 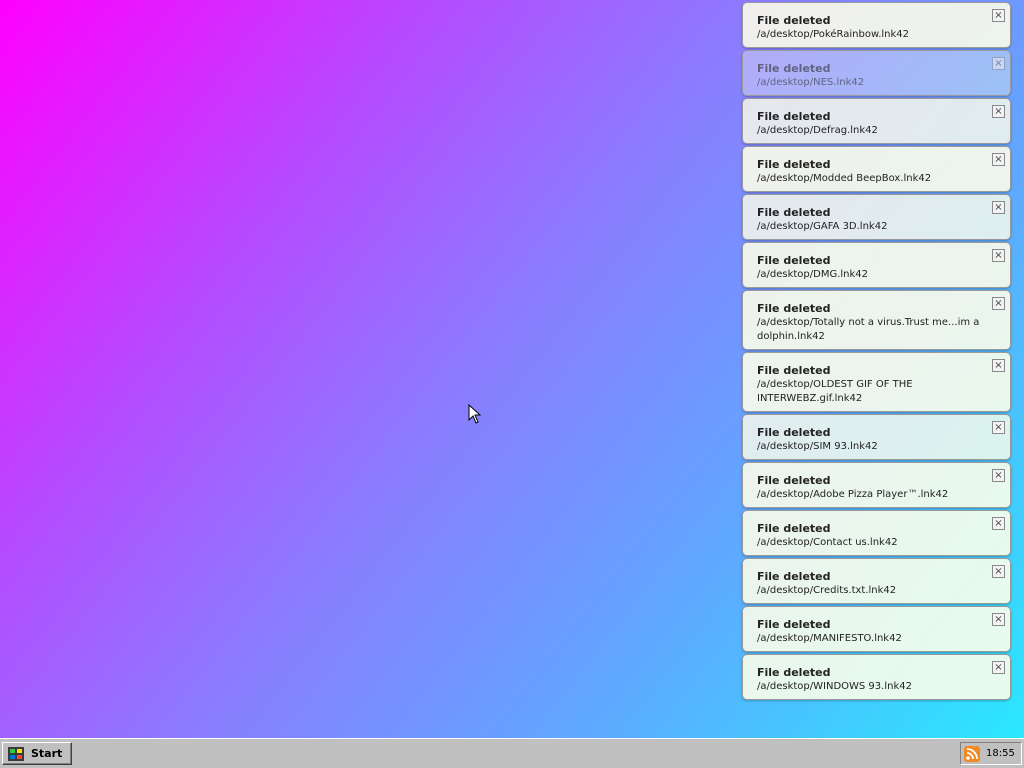 What do you see at coordinates (853, 494) in the screenshot?
I see `notification-path: /a/desktop/Adobe Pizza Player™.lnk42` at bounding box center [853, 494].